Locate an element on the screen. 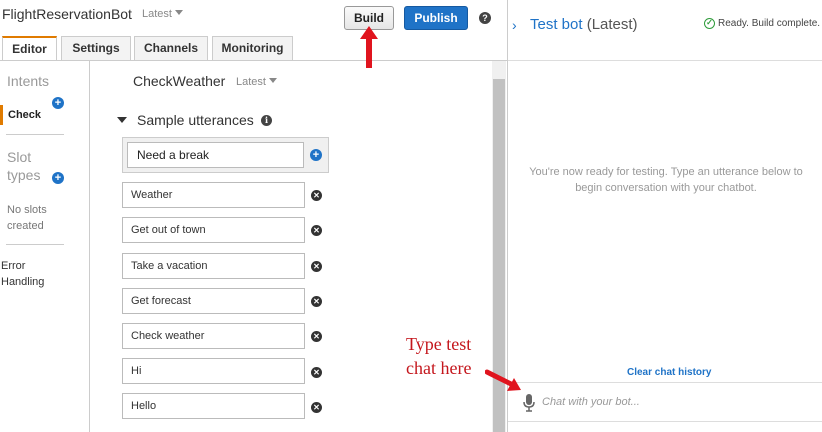 The image size is (822, 432). sidebar-slot-types-label: Slot types is located at coordinates (24, 166).